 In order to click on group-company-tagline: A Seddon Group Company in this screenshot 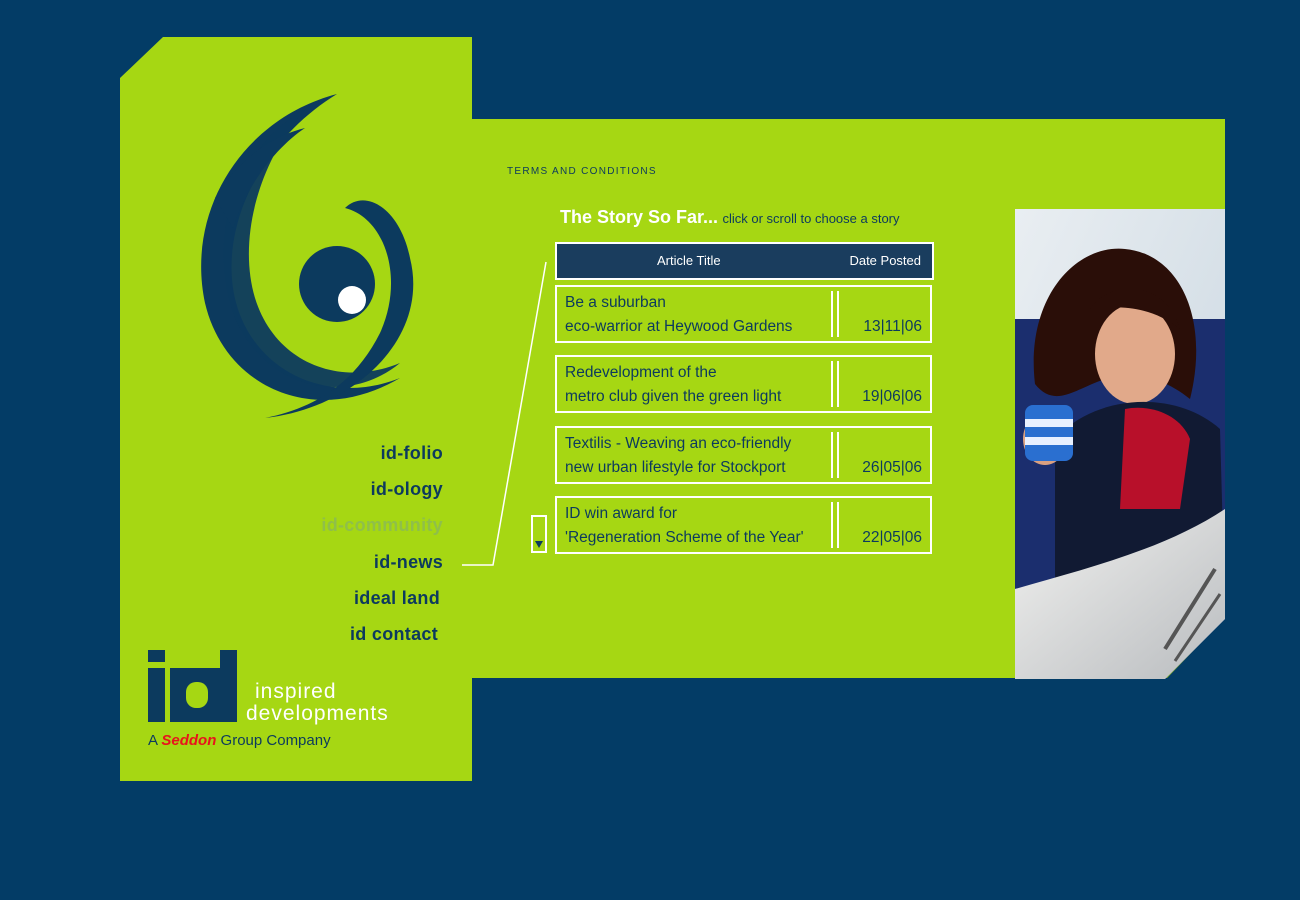, I will do `click(239, 740)`.